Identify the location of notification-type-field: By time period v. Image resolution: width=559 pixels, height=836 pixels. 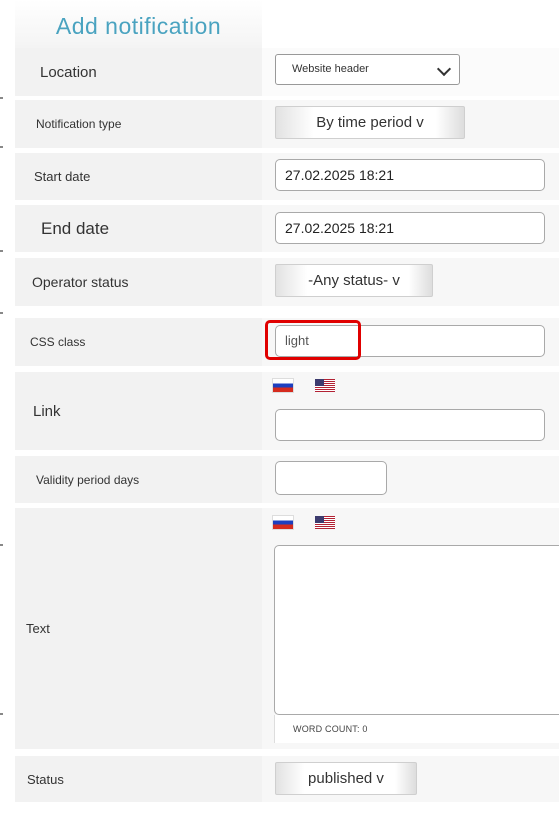
(410, 124).